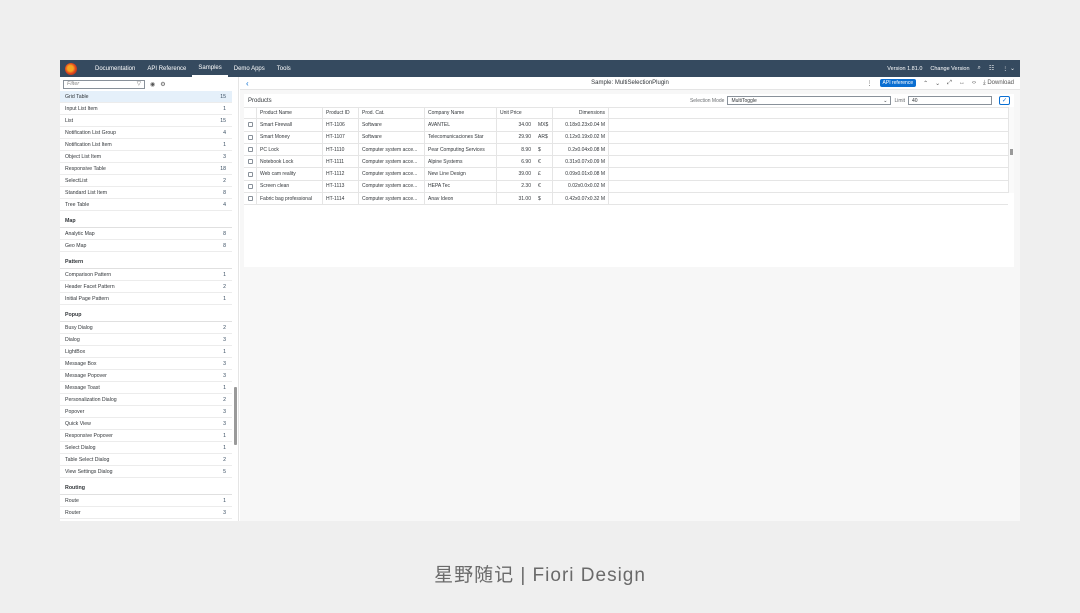 Image resolution: width=1080 pixels, height=613 pixels. Describe the element at coordinates (146, 352) in the screenshot. I see `sidebar-item: LightBox 1` at that location.